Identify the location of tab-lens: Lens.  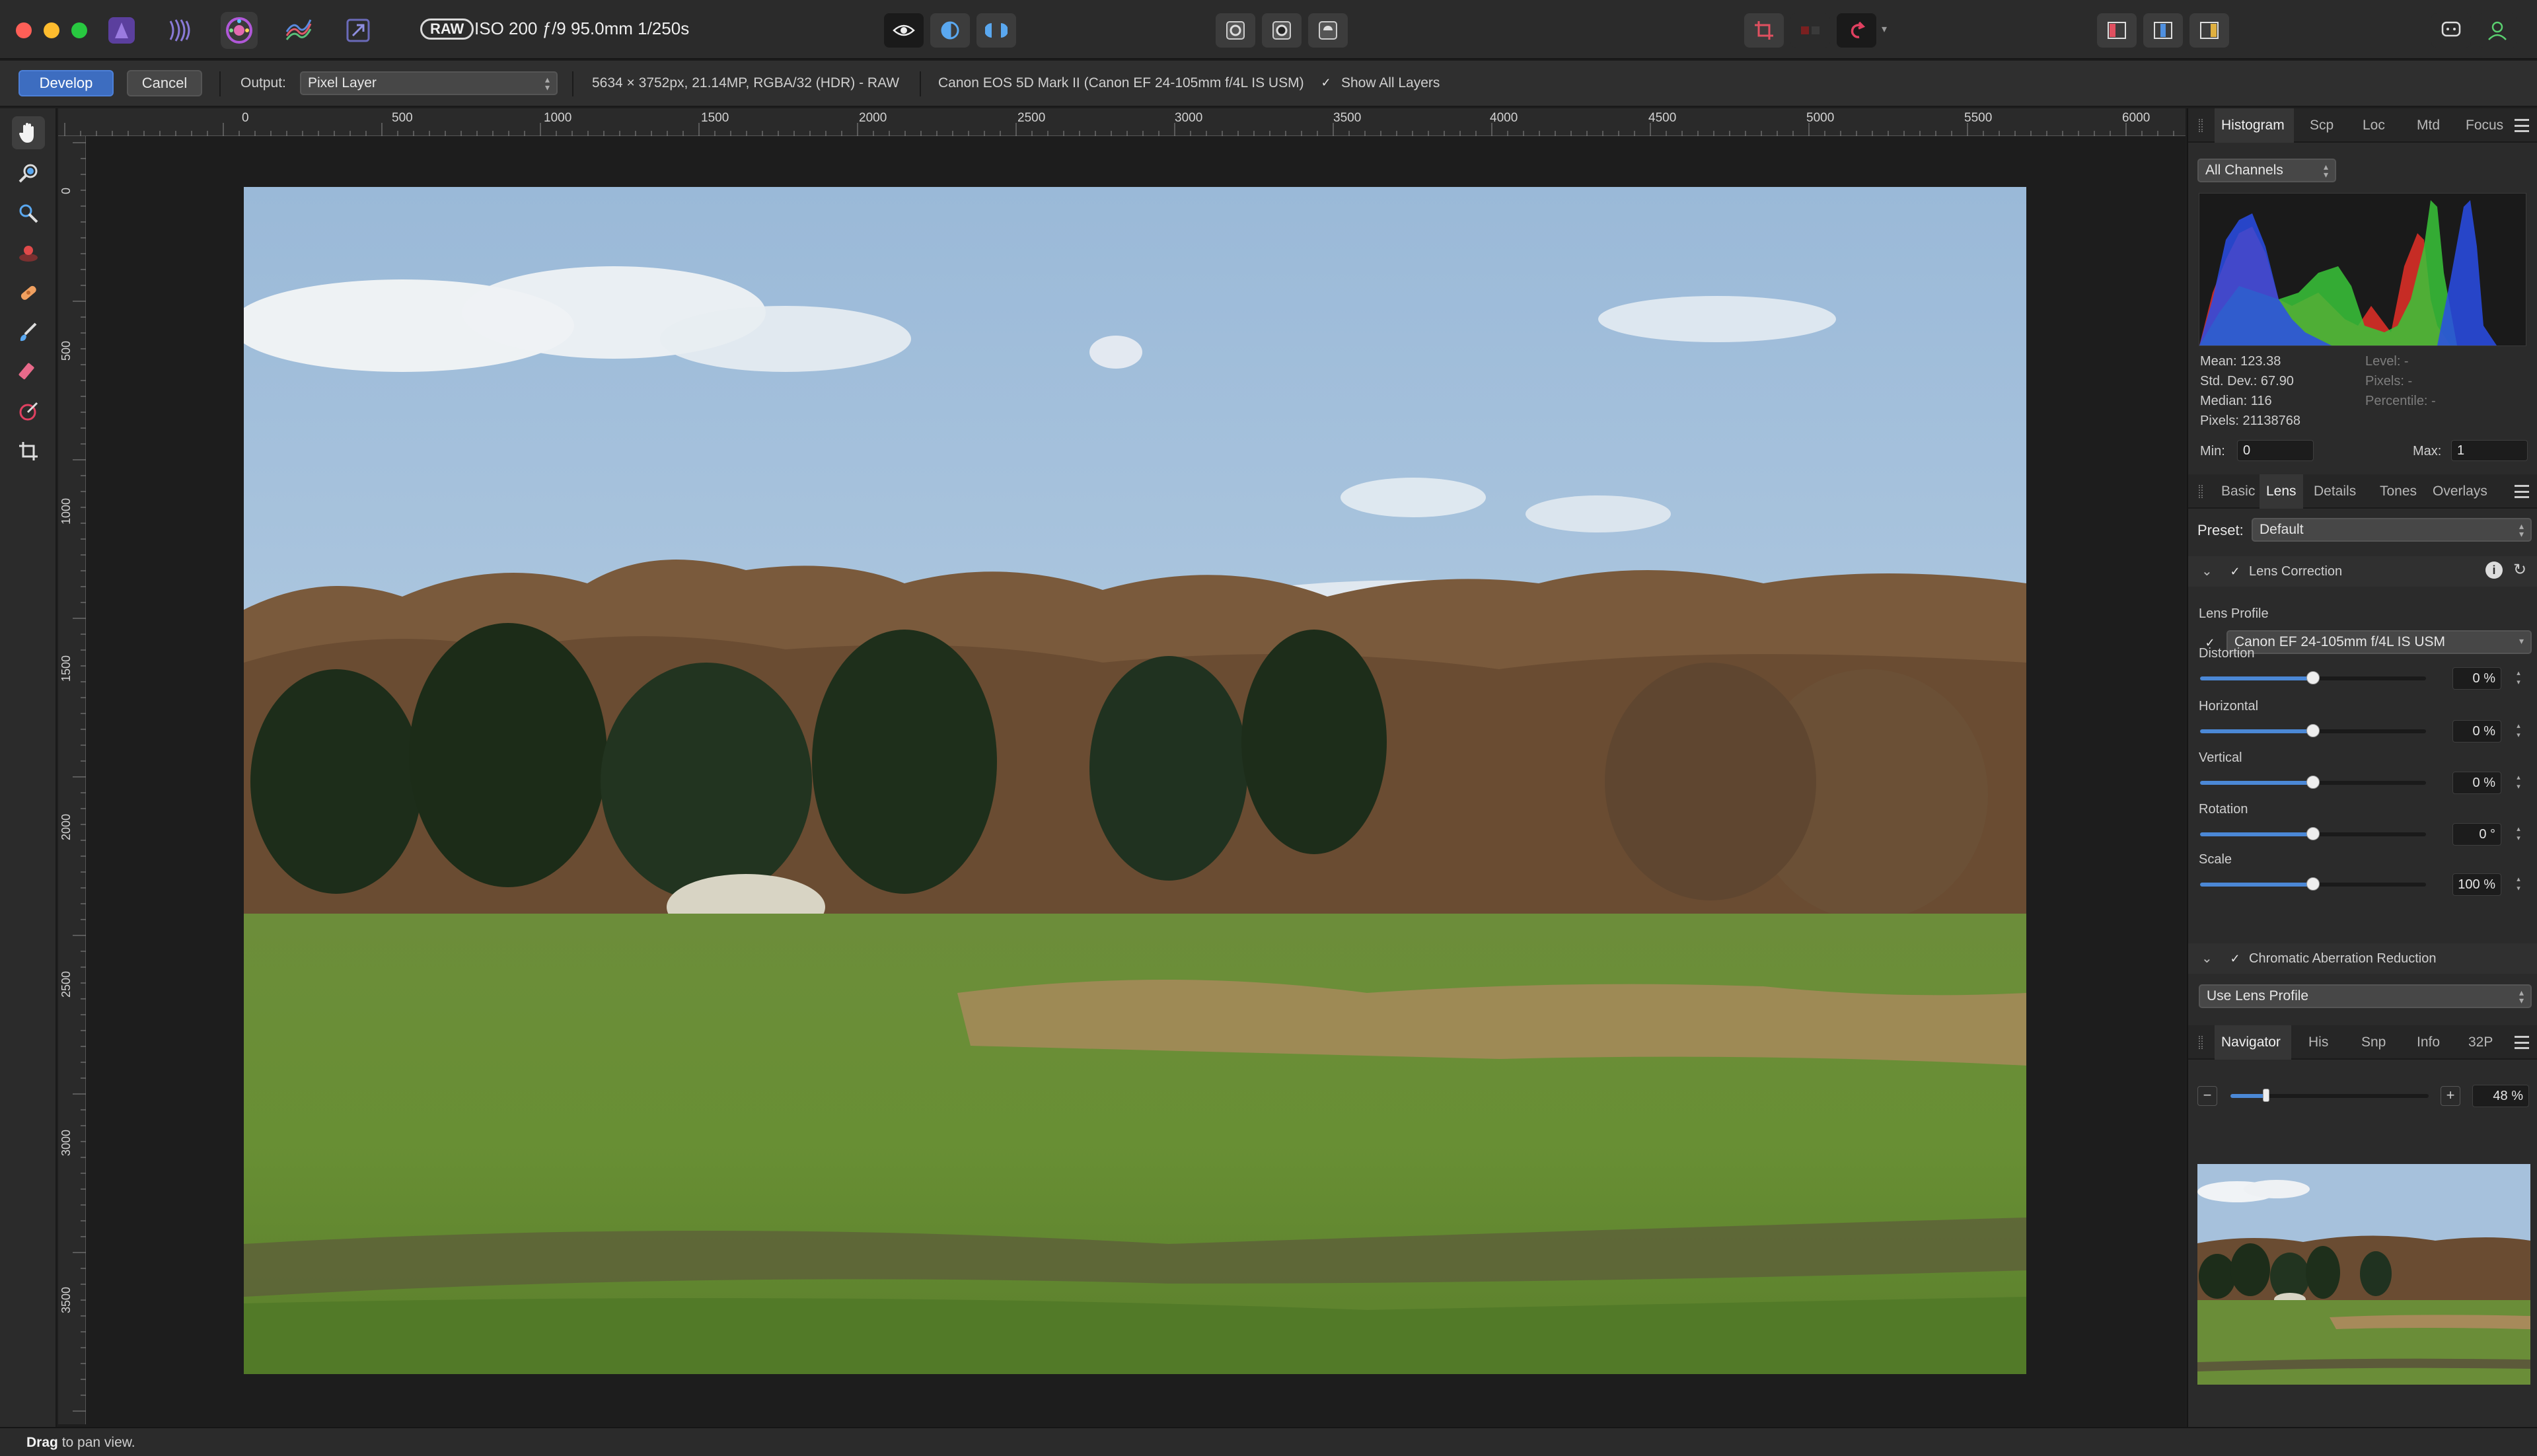
(2281, 491).